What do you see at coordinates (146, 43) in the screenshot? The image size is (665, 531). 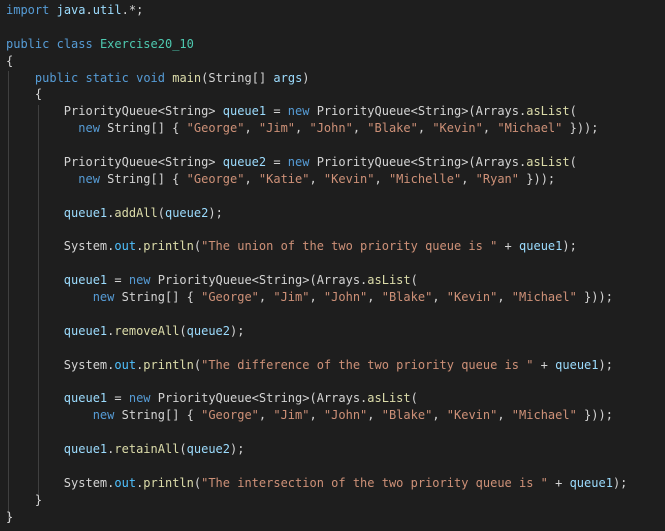 I see `code-token: Exercise20_10` at bounding box center [146, 43].